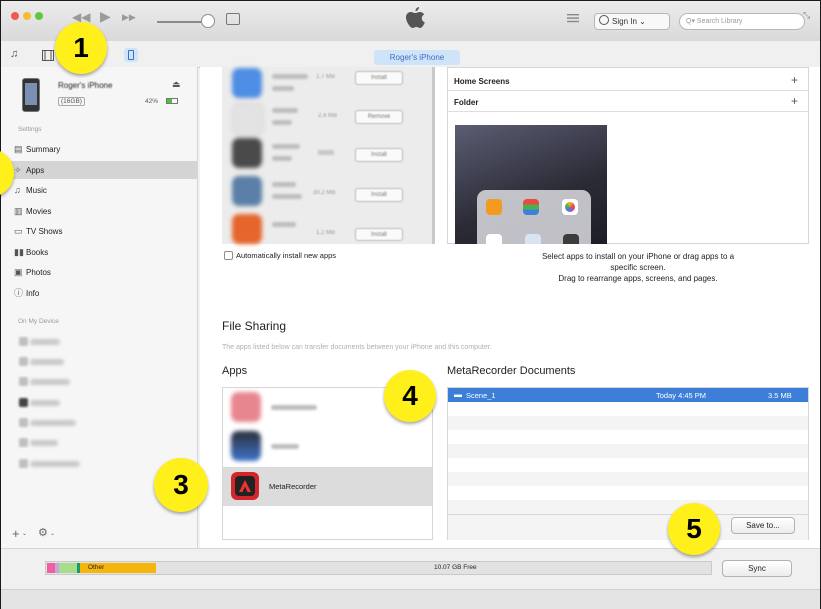  I want to click on battery-level: 42%, so click(152, 101).